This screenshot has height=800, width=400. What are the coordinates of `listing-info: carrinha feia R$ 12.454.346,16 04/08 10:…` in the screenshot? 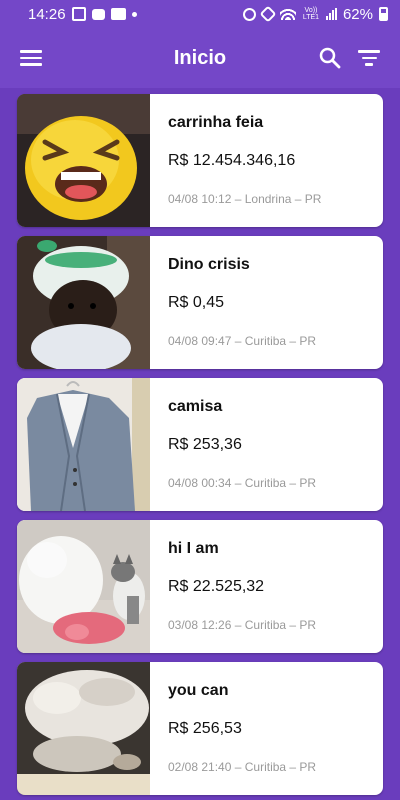 It's located at (235, 160).